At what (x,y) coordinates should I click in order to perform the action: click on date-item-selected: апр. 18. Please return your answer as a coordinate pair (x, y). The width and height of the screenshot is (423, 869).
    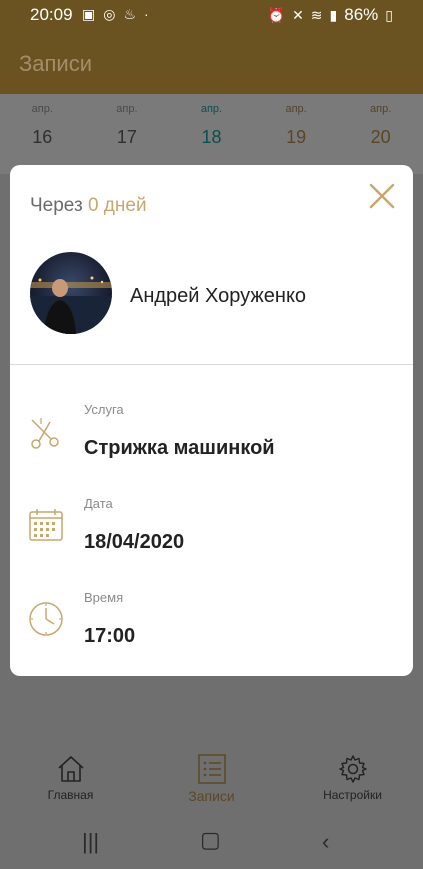
    Looking at the image, I should click on (211, 134).